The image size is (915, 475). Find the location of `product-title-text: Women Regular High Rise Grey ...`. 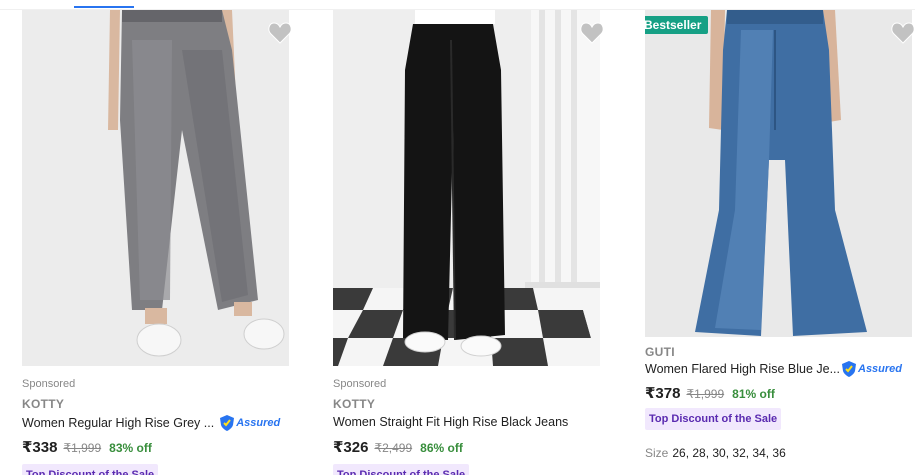

product-title-text: Women Regular High Rise Grey ... is located at coordinates (118, 423).